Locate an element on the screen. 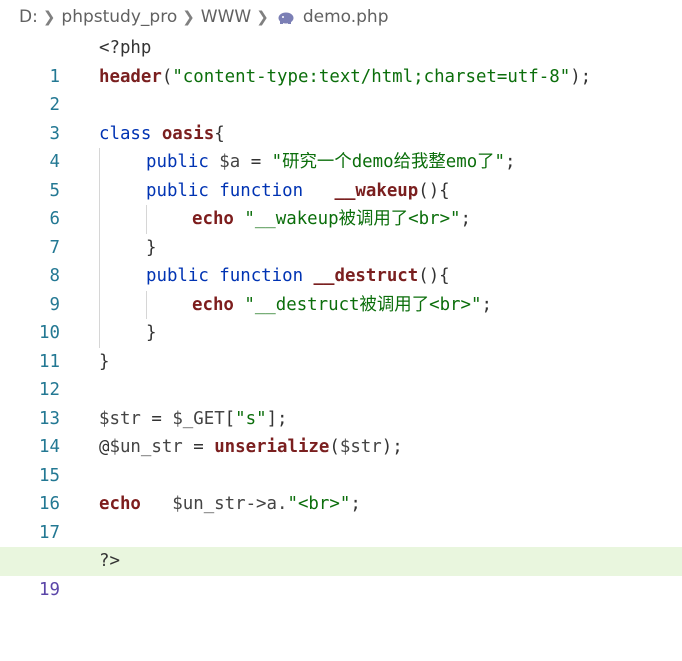 The height and width of the screenshot is (661, 682). class-name: oasis is located at coordinates (188, 133).